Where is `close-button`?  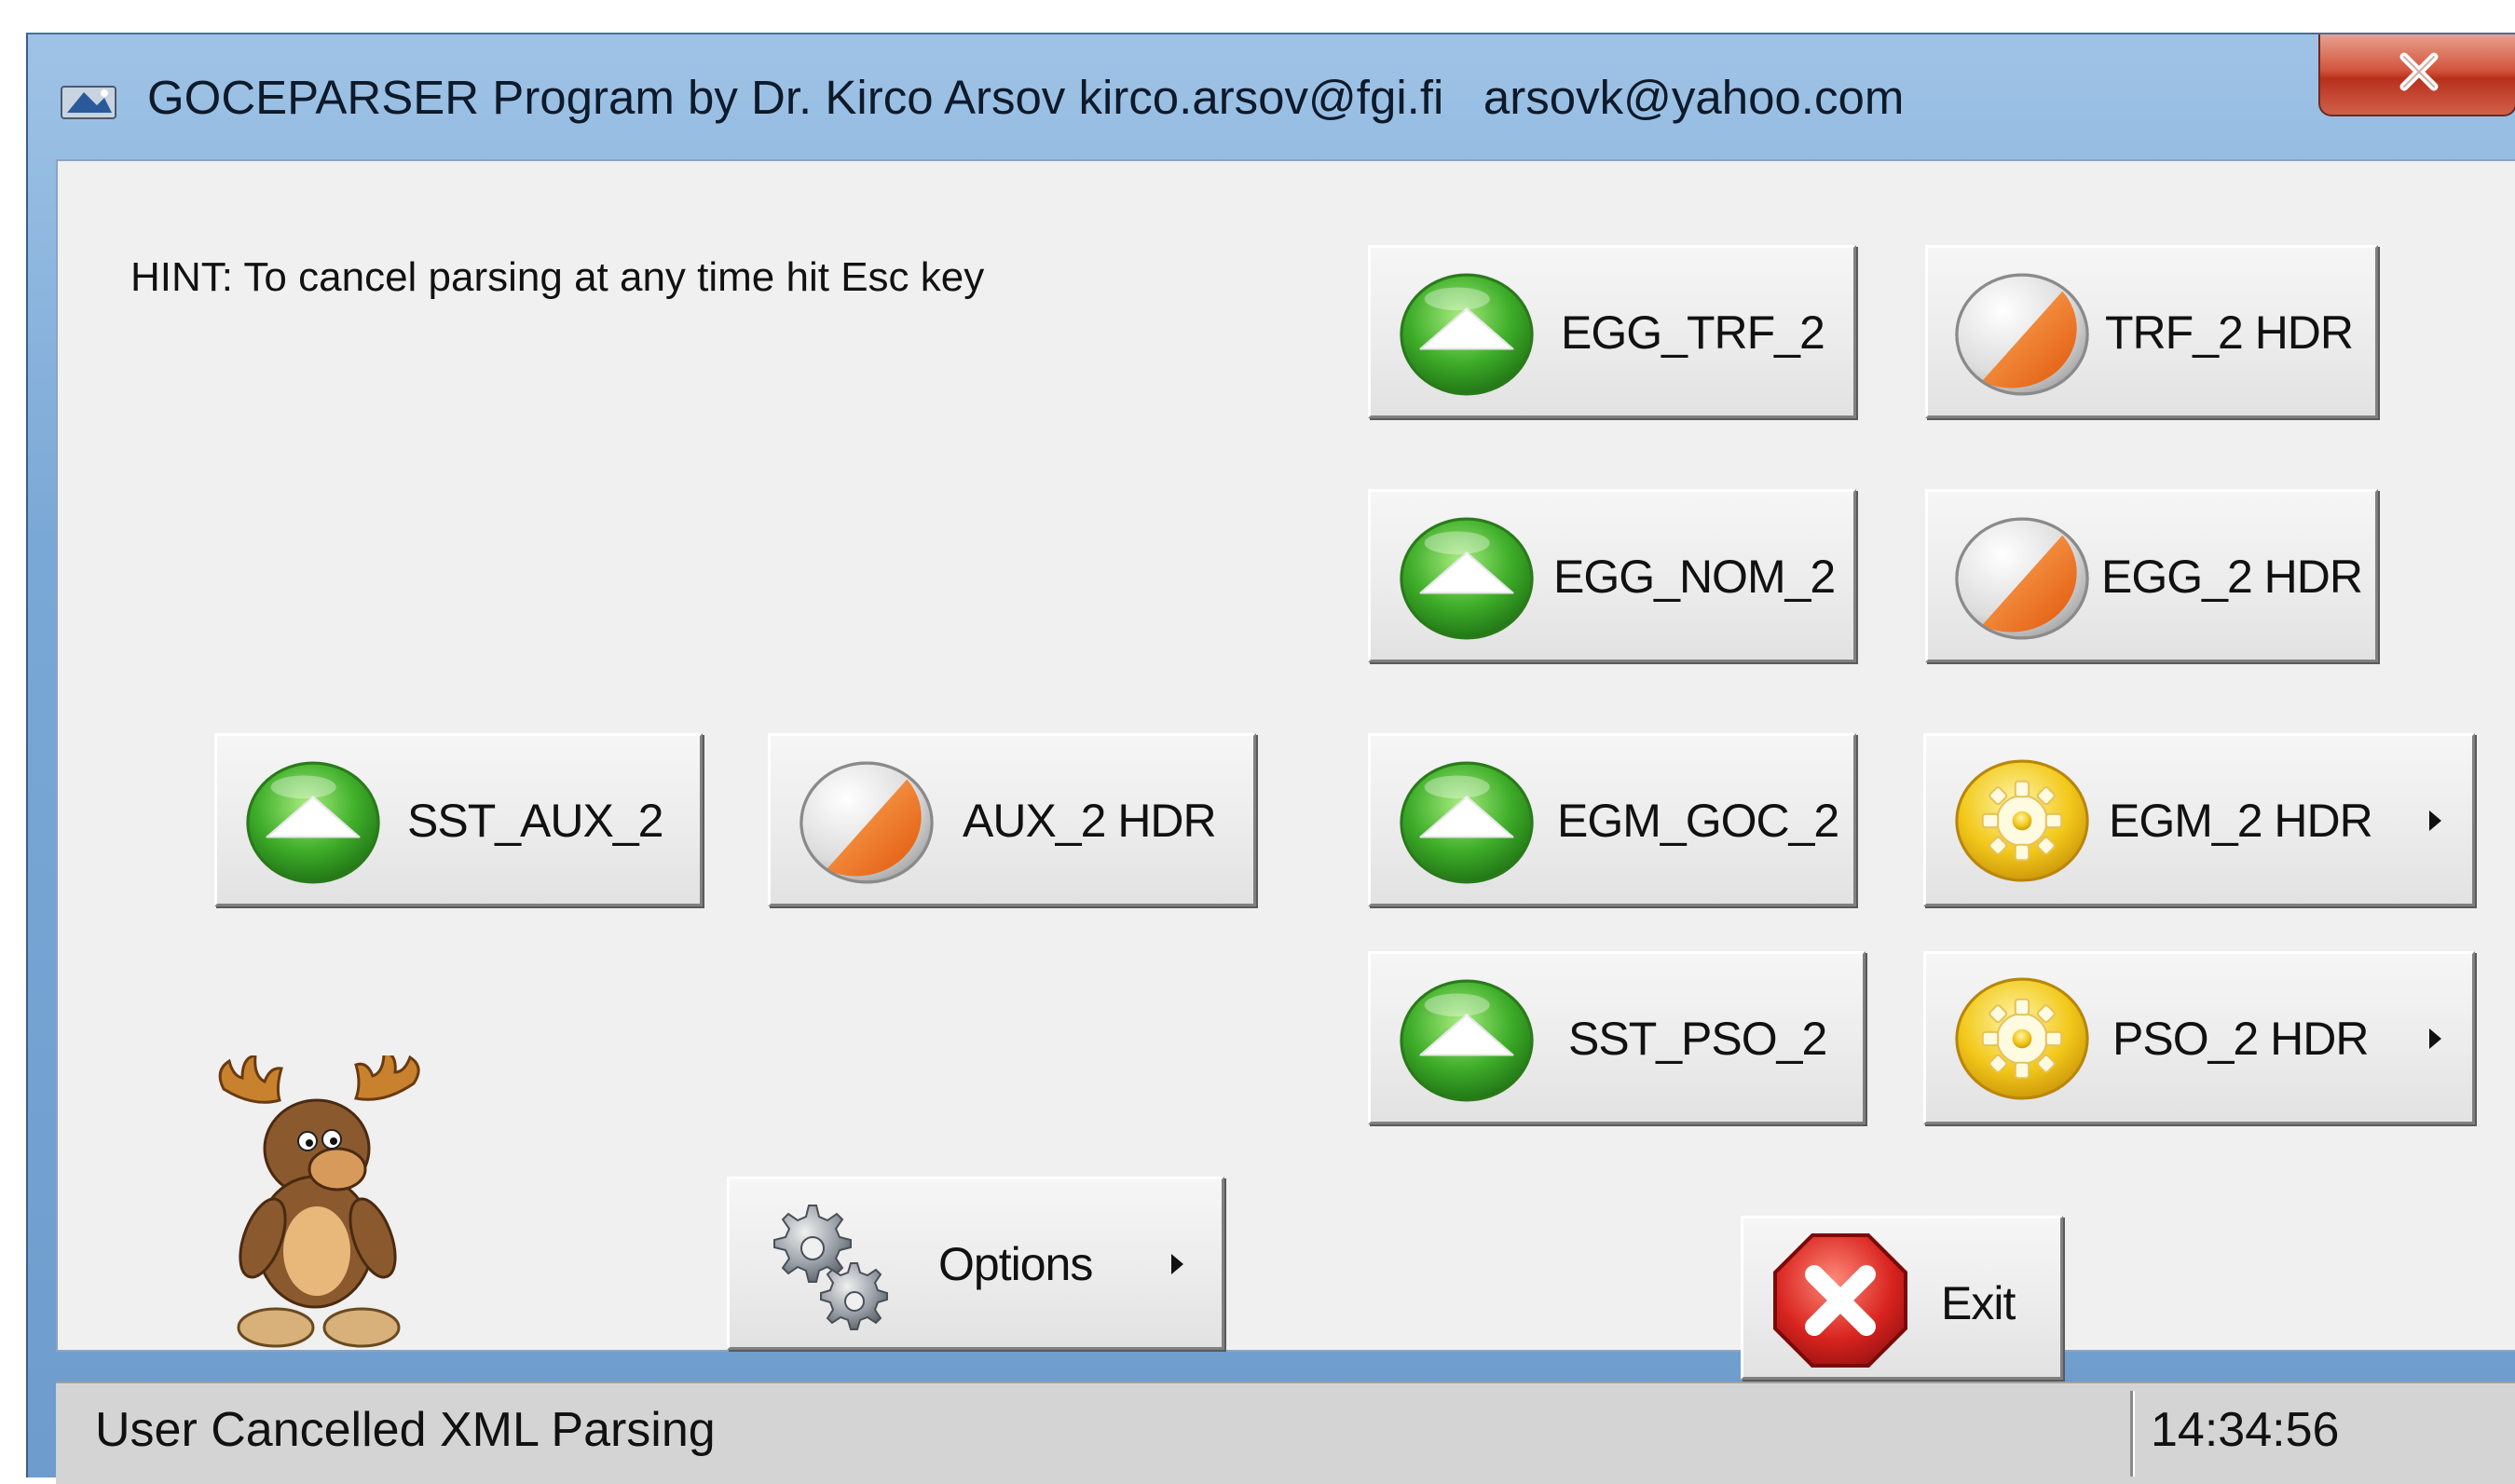 close-button is located at coordinates (2416, 75).